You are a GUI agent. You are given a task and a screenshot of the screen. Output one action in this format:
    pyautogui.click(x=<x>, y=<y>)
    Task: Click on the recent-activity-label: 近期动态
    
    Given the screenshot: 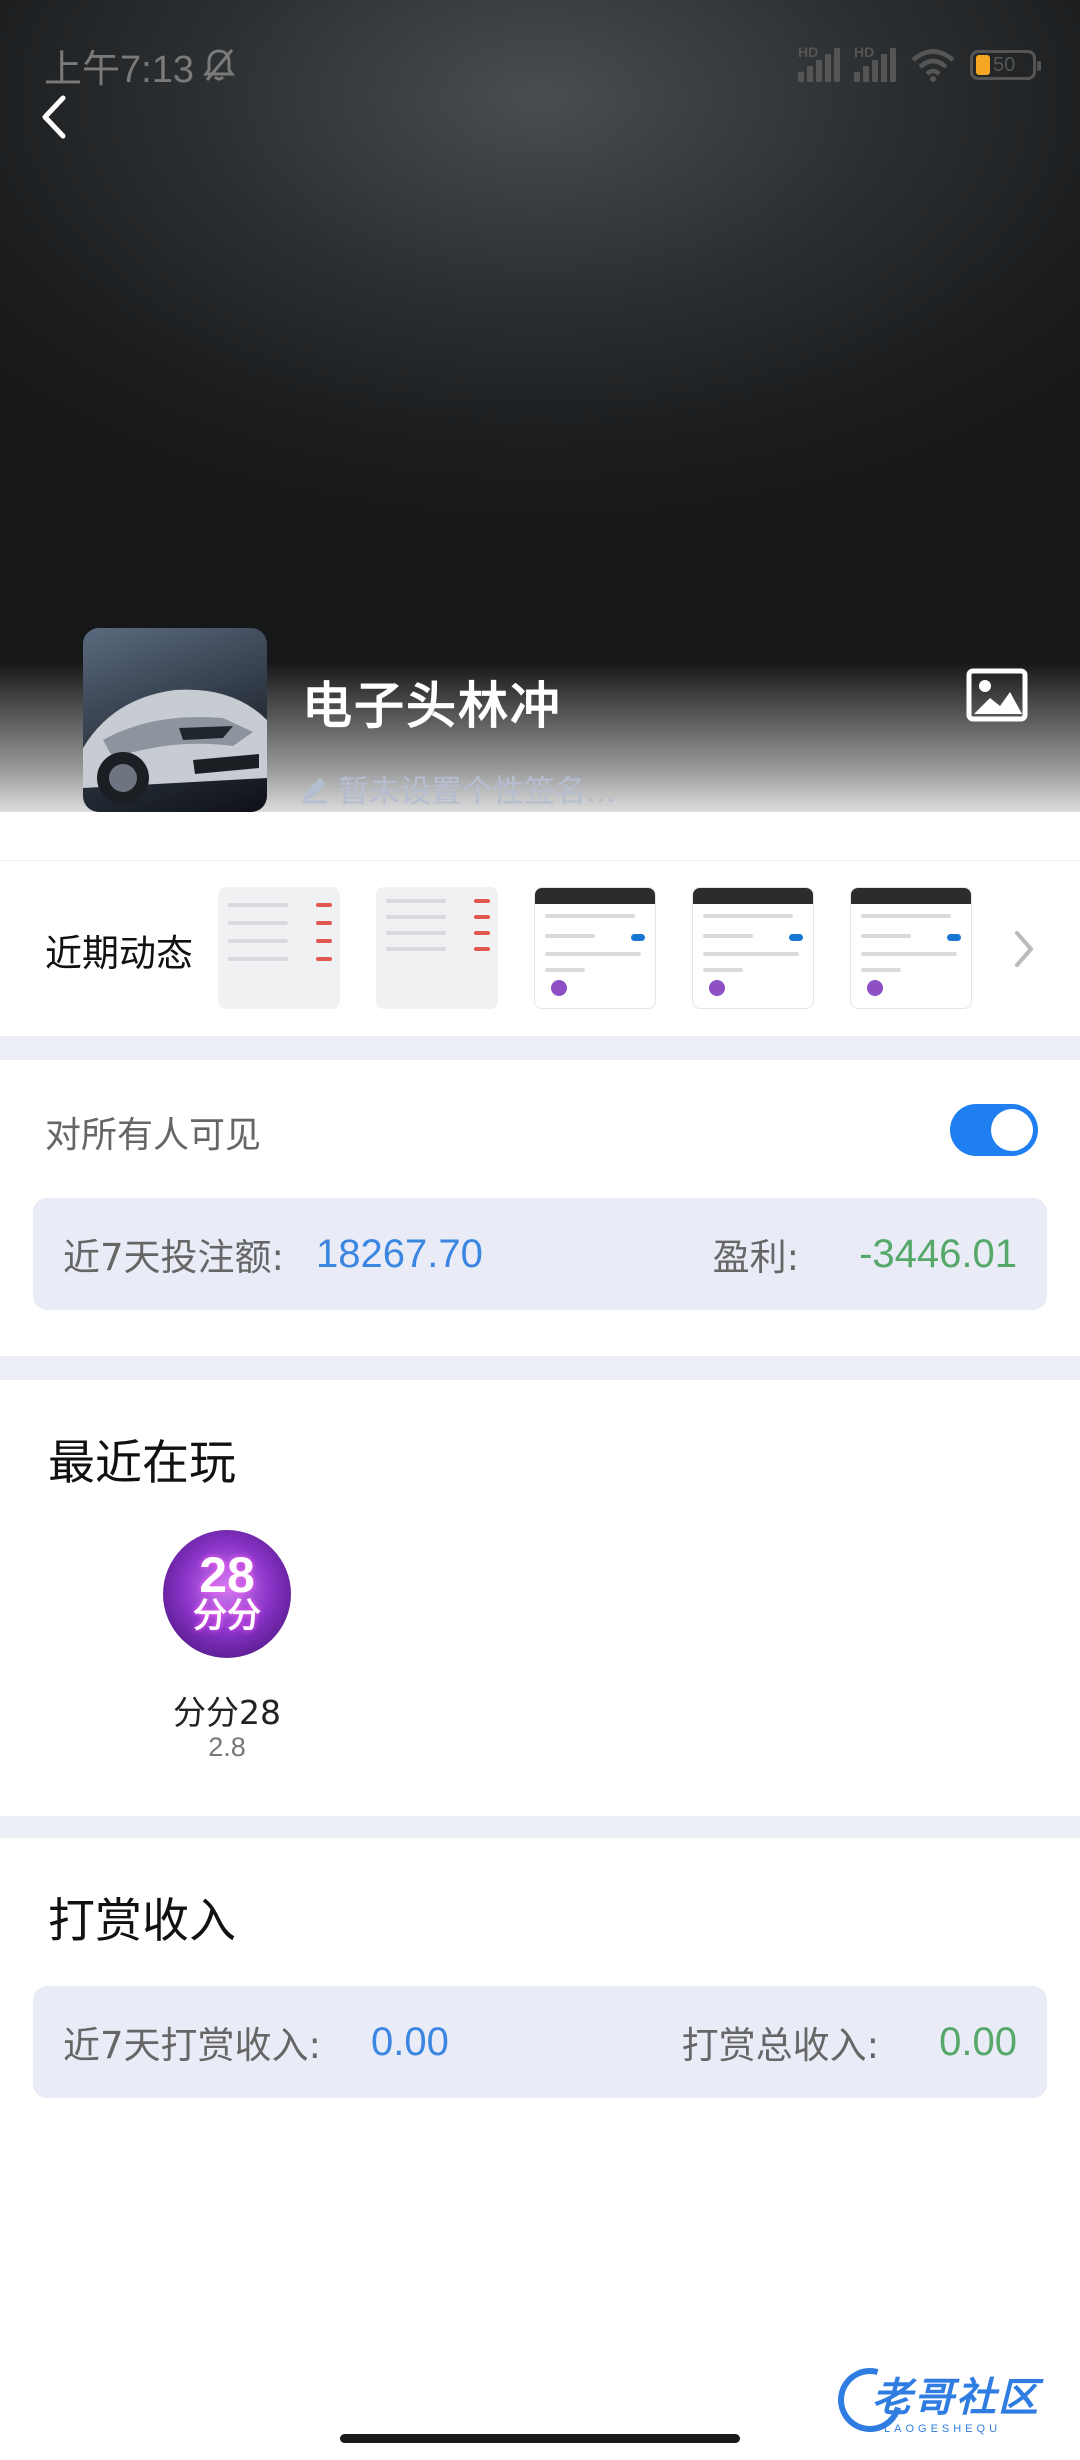 What is the action you would take?
    pyautogui.click(x=119, y=953)
    